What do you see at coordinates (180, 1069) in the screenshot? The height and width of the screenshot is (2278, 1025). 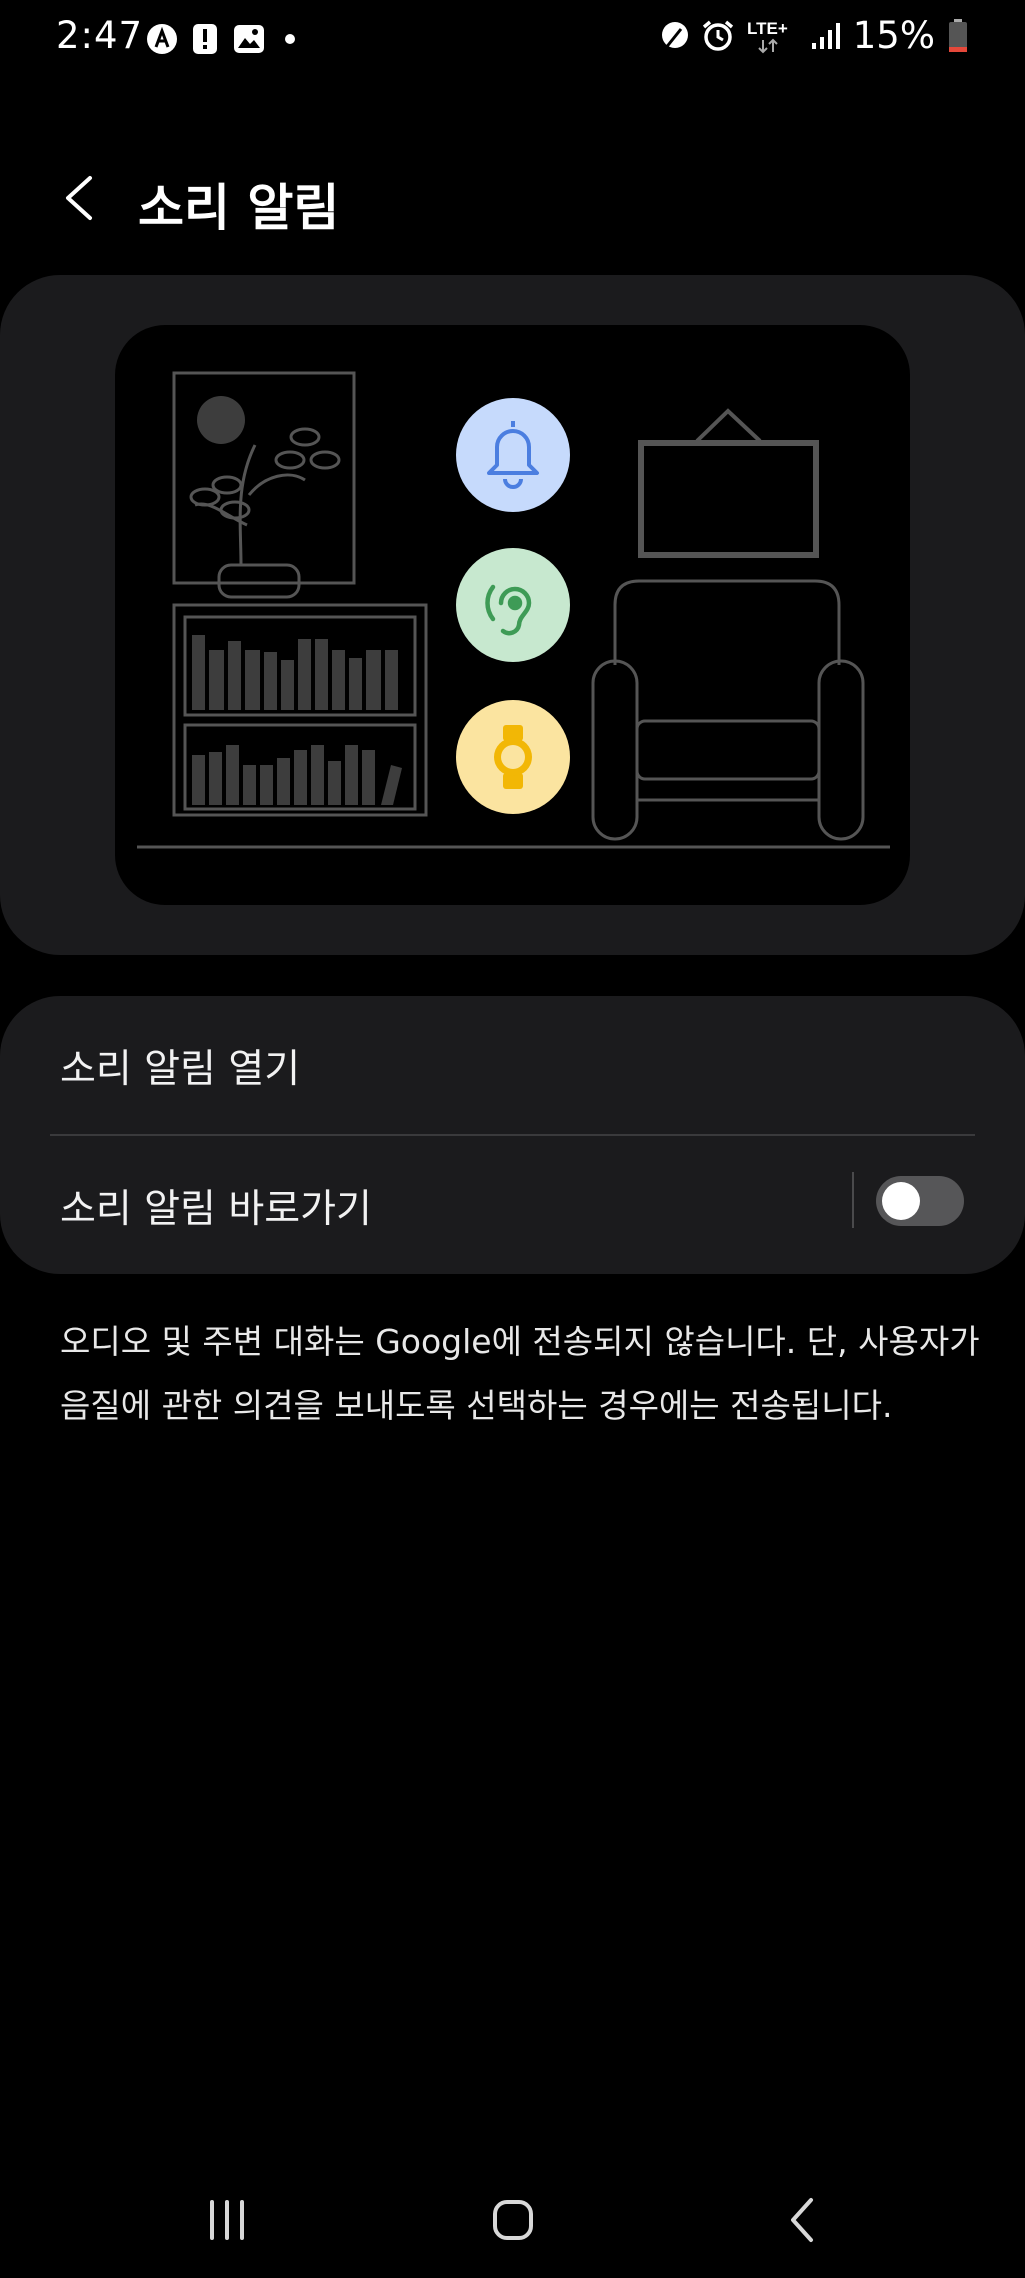 I see `open-sound-notifications-label: 소리 알림 열기` at bounding box center [180, 1069].